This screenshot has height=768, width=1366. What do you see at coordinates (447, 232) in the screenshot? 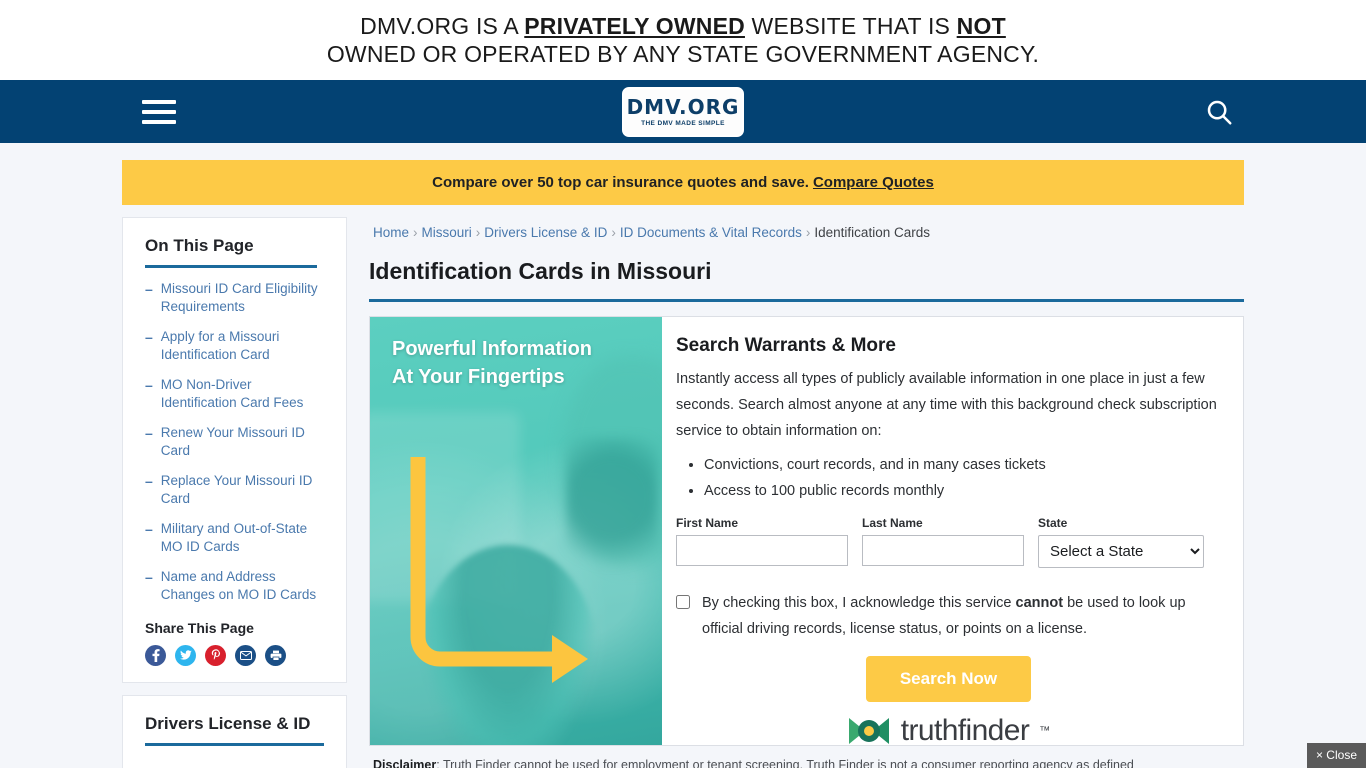
I see `breadcrumb-link-missouri: Missouri` at bounding box center [447, 232].